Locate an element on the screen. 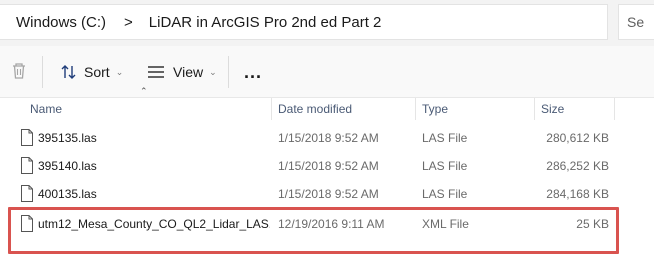  trash-icon is located at coordinates (19, 71).